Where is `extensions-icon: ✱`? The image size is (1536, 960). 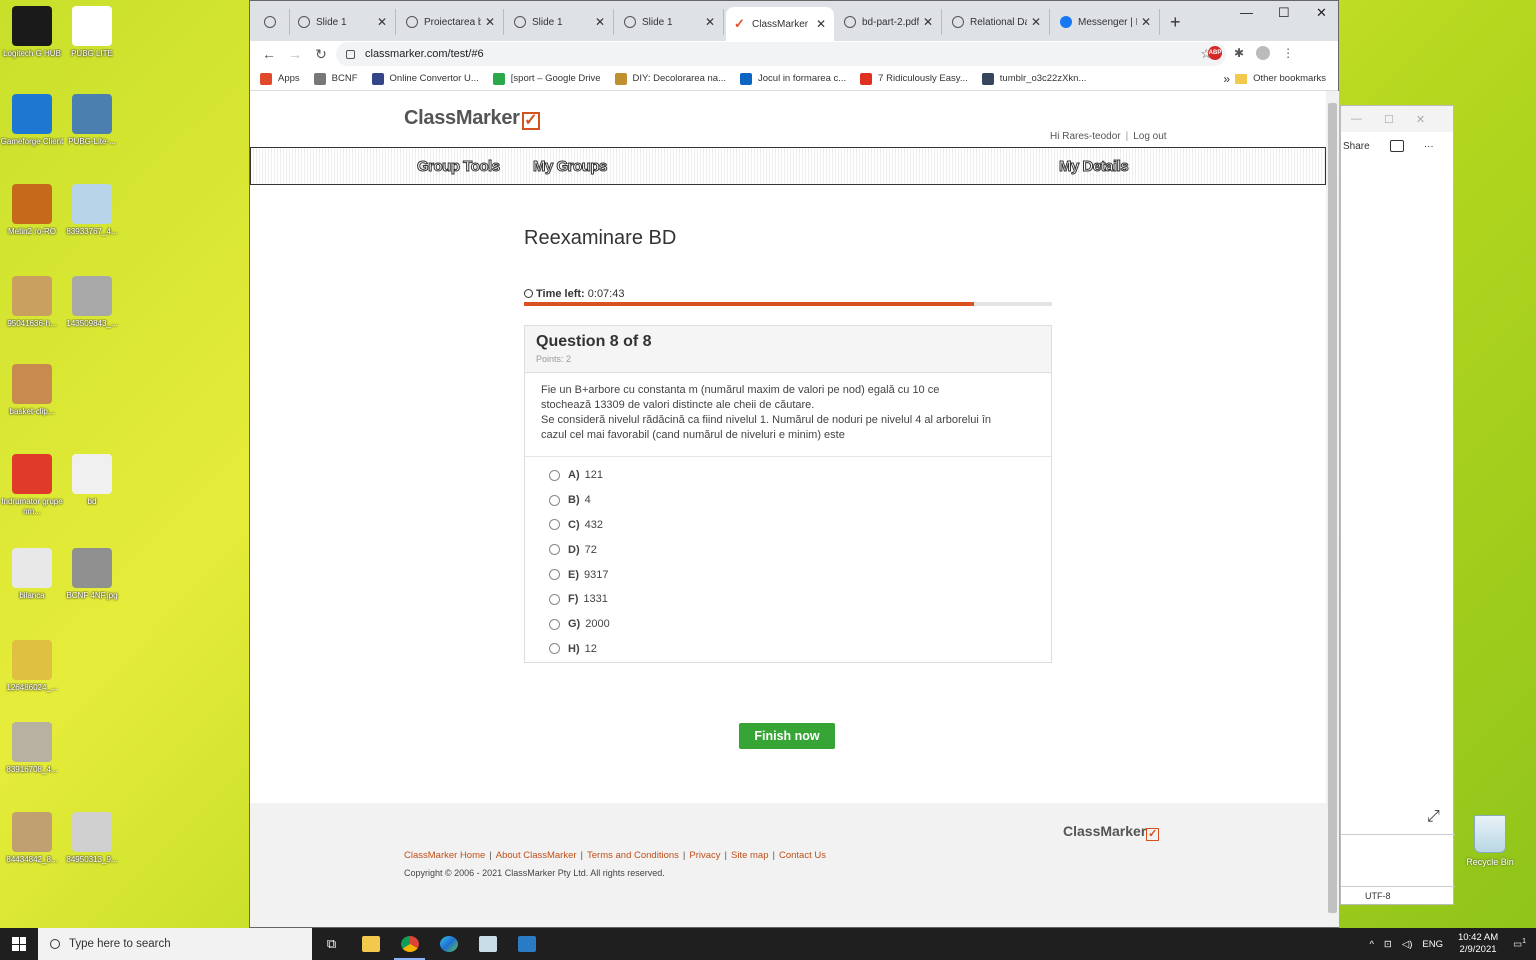 extensions-icon: ✱ is located at coordinates (1239, 53).